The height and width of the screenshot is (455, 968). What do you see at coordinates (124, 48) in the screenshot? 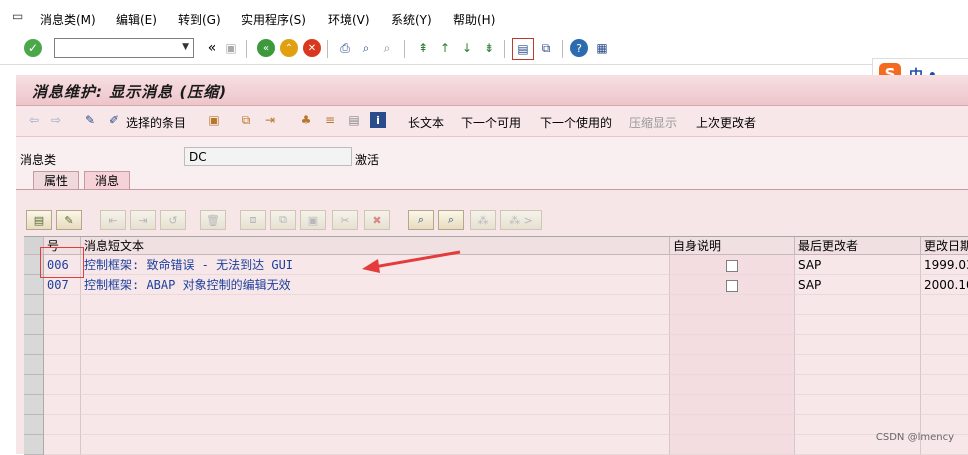
I see `command-field: ▼` at bounding box center [124, 48].